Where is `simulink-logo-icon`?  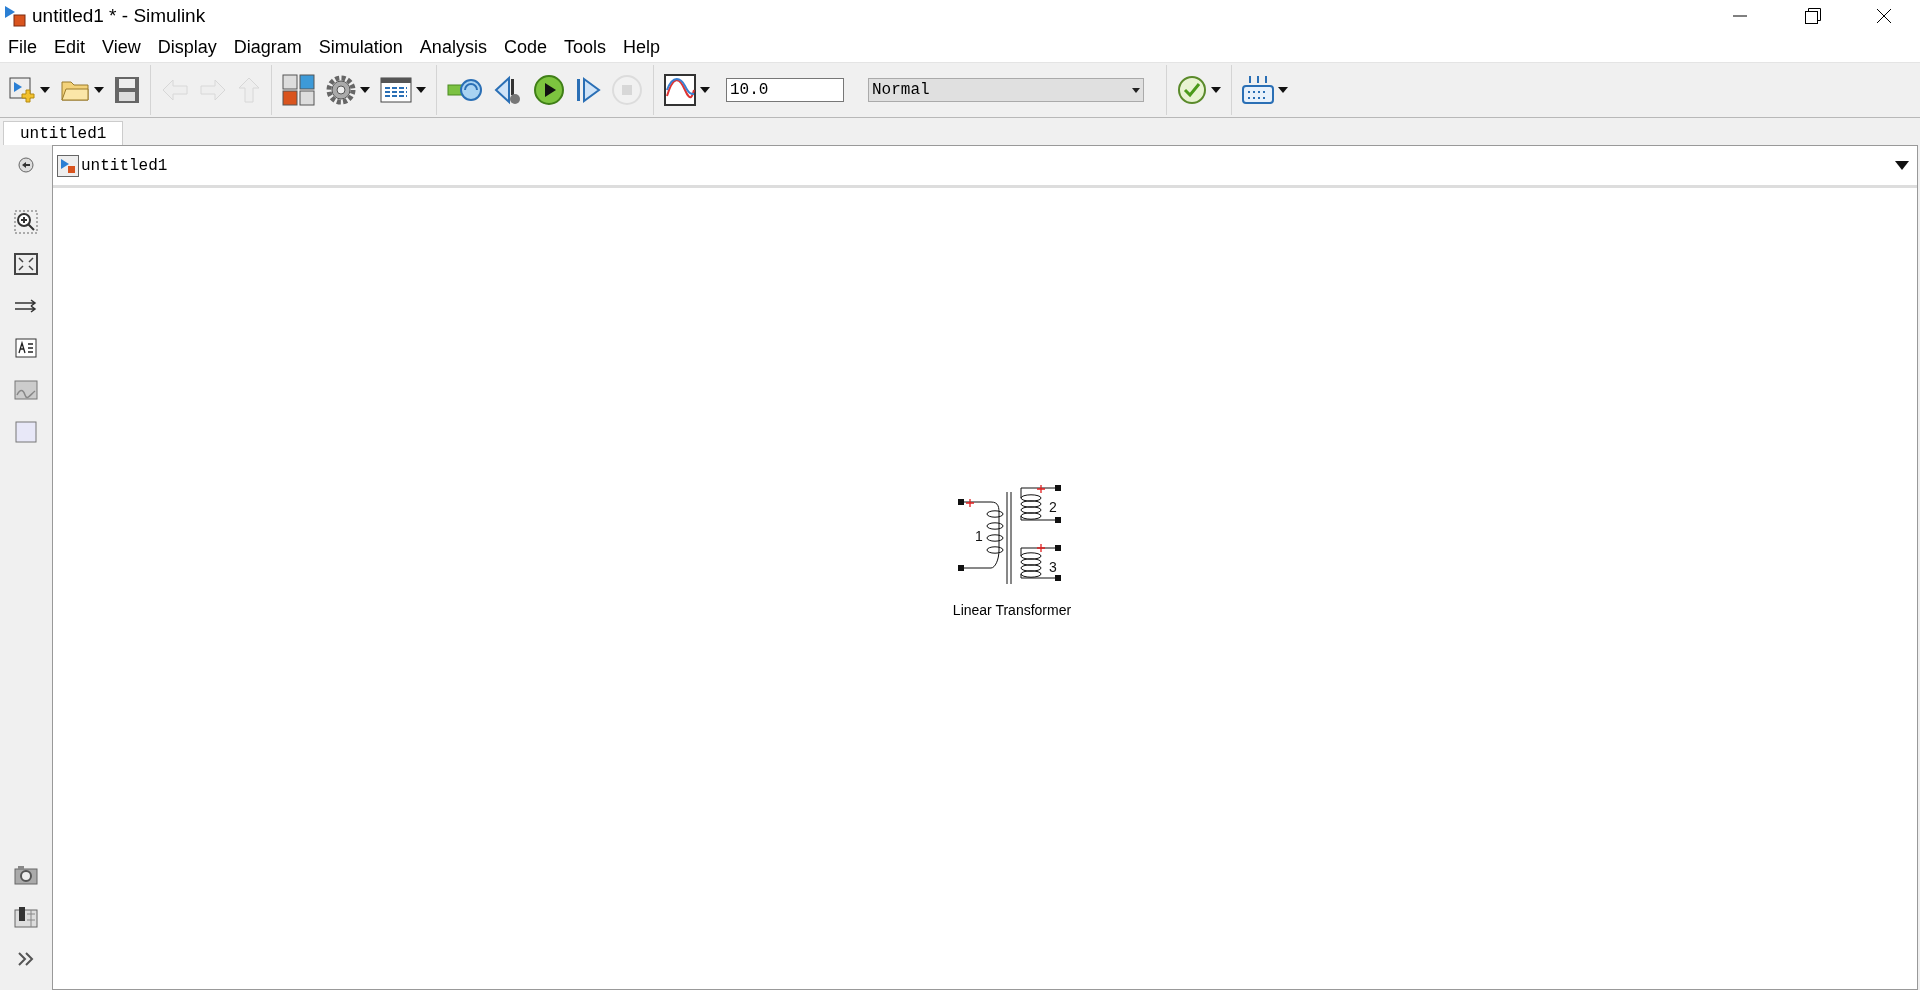
simulink-logo-icon is located at coordinates (15, 16).